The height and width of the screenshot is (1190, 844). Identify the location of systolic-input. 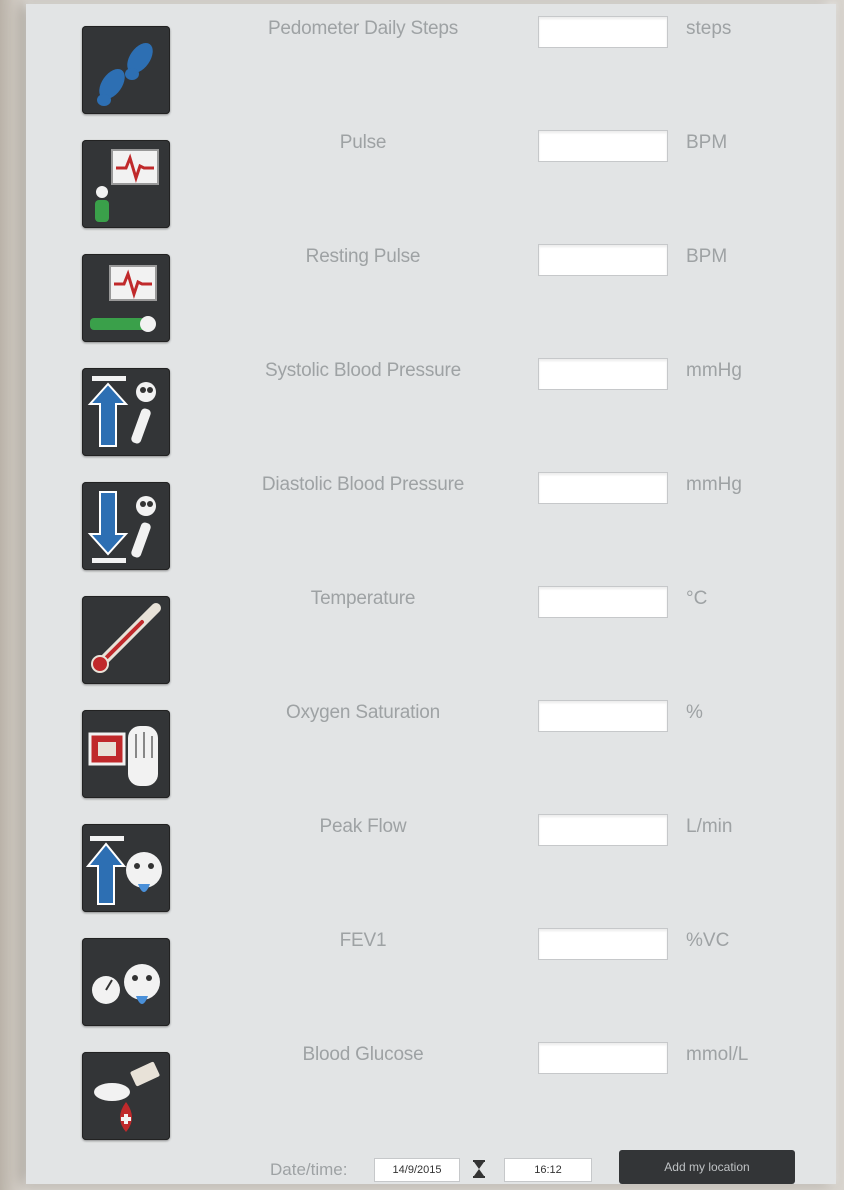
(603, 374).